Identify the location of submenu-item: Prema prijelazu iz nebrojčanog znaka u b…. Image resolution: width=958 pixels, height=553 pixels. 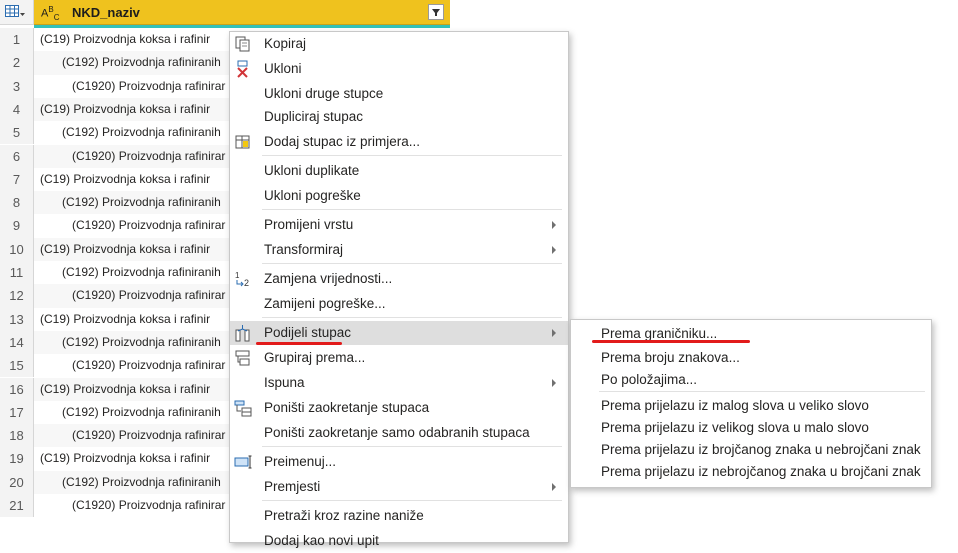
(751, 472).